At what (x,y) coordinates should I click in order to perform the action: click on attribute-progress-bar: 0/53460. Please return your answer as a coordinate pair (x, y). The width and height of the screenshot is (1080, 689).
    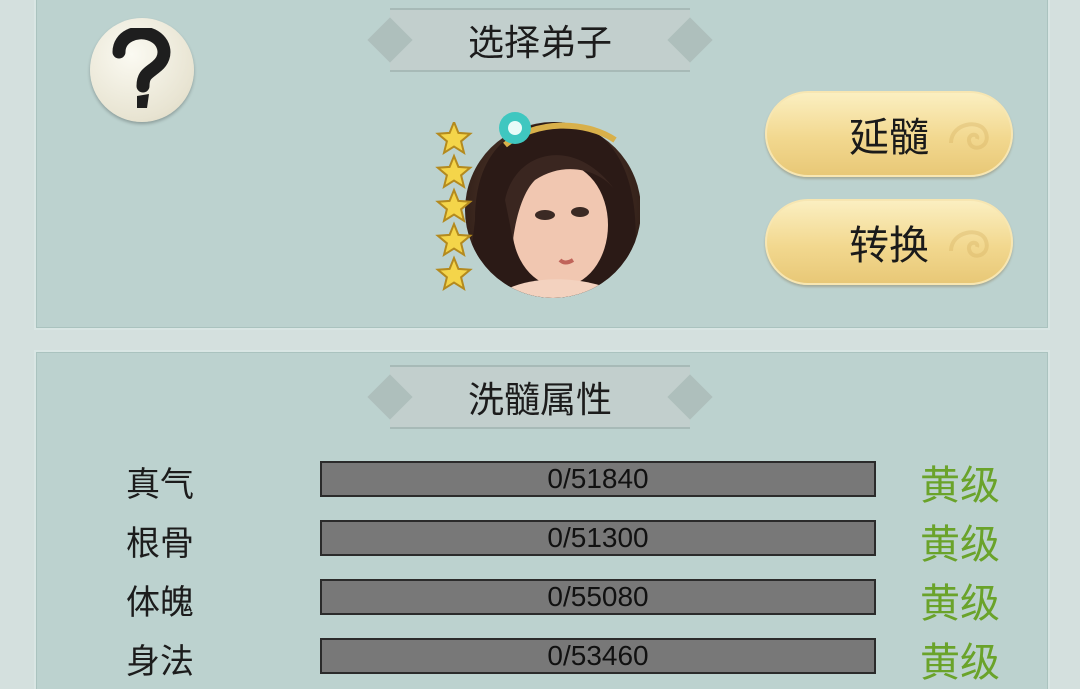
    Looking at the image, I should click on (598, 656).